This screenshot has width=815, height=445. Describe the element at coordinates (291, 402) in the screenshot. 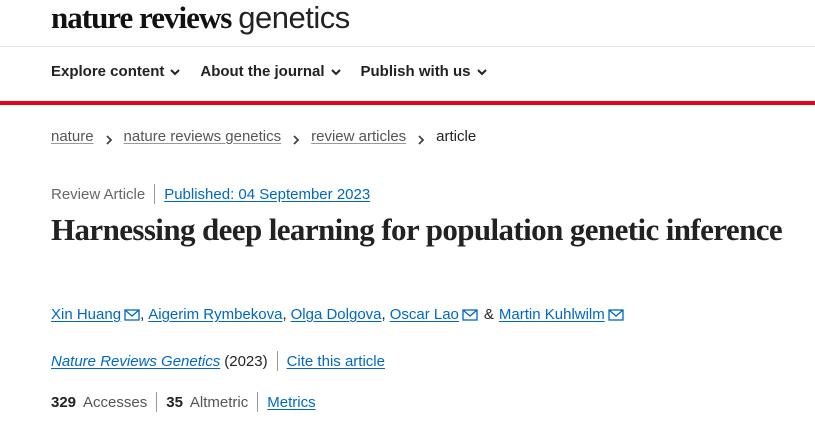

I see `metrics-link: Metrics` at that location.